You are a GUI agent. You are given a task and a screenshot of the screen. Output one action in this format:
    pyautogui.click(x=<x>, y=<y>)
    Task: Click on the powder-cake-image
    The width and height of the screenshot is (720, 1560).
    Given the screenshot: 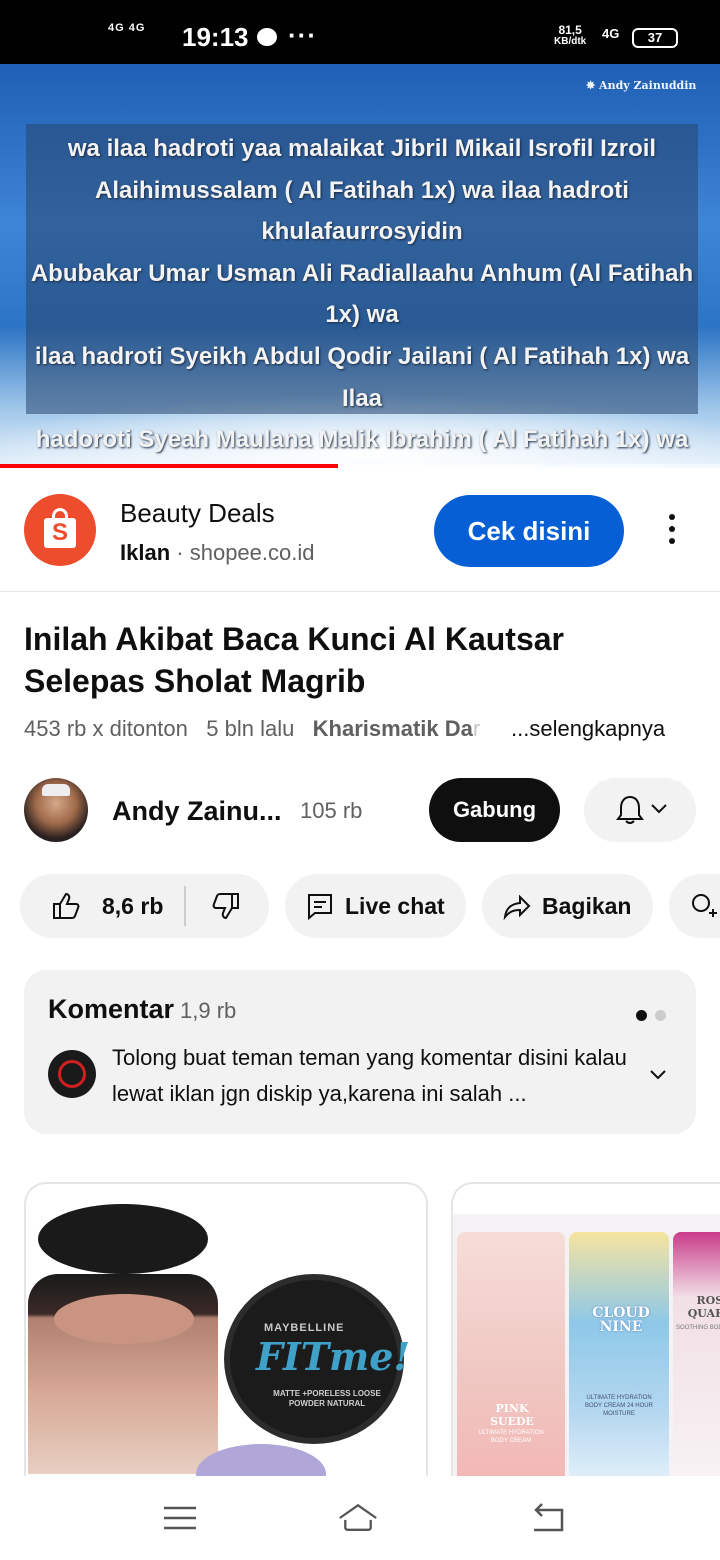 What is the action you would take?
    pyautogui.click(x=124, y=1319)
    